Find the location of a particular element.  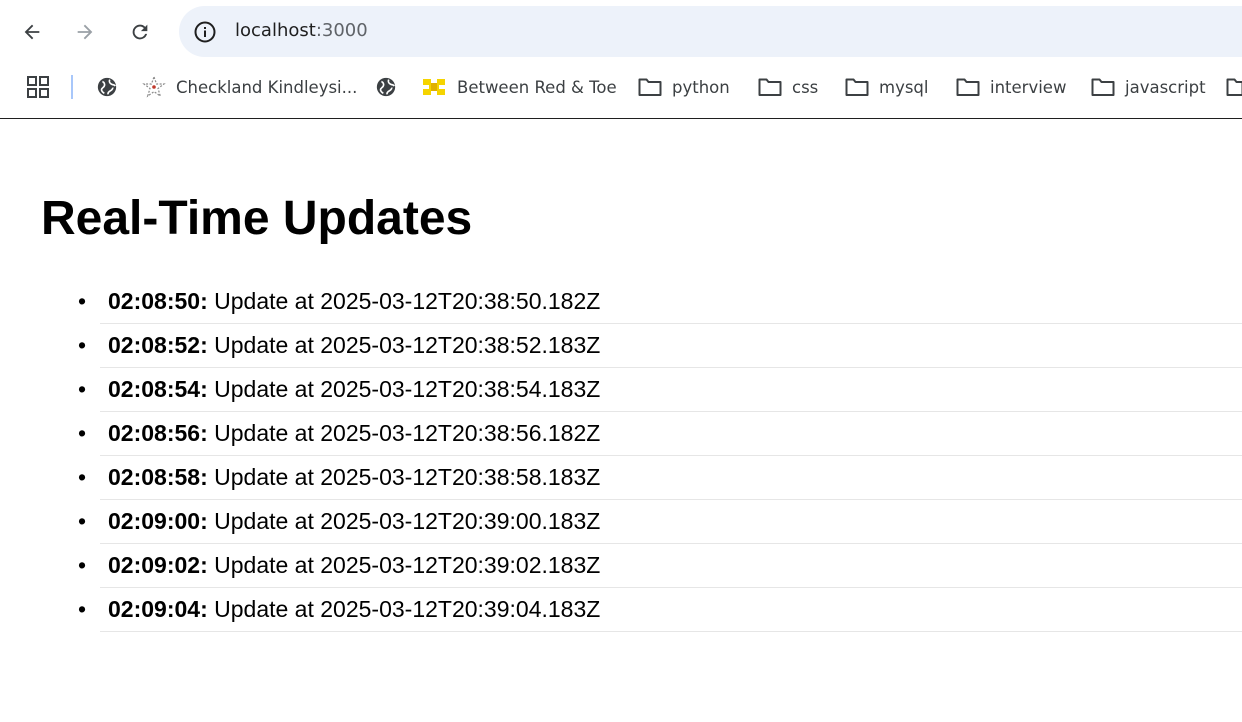

star-logo-icon is located at coordinates (154, 86).